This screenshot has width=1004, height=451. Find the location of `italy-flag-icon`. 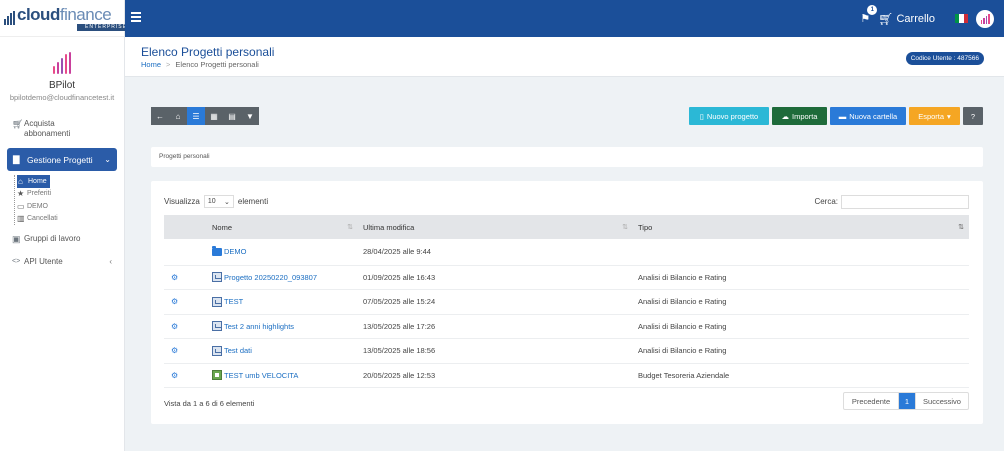

italy-flag-icon is located at coordinates (961, 18).